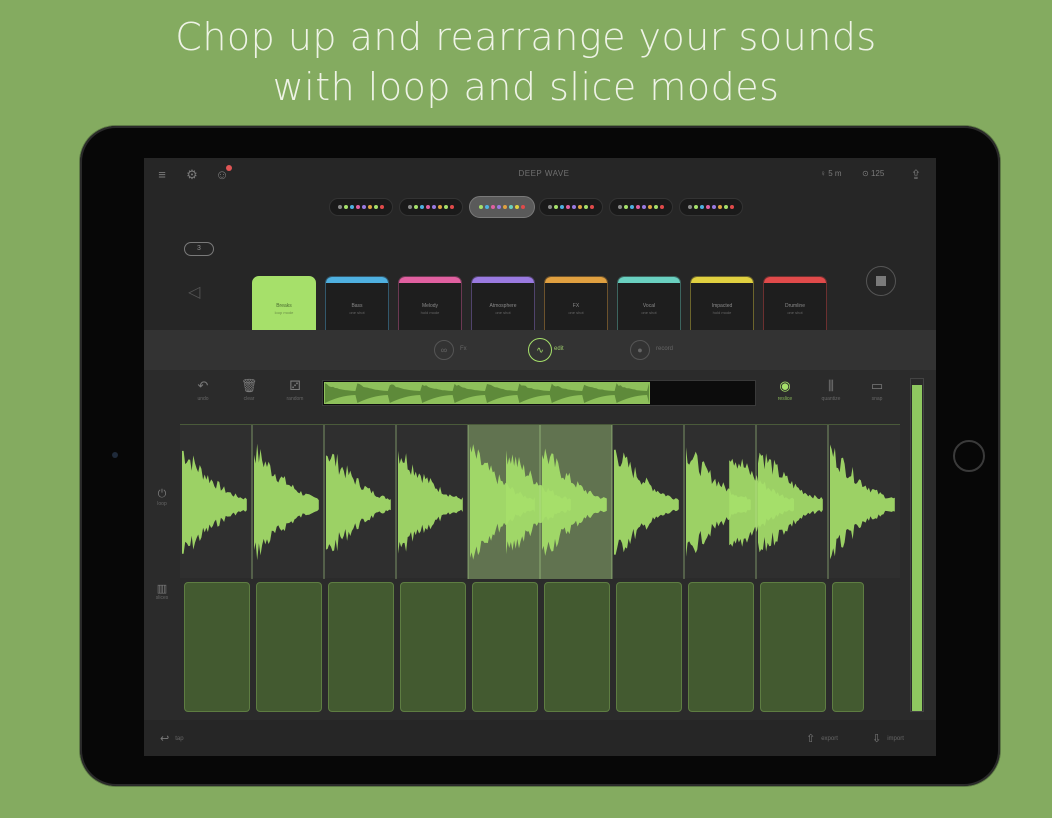  What do you see at coordinates (357, 306) in the screenshot?
I see `pad-name: Bass` at bounding box center [357, 306].